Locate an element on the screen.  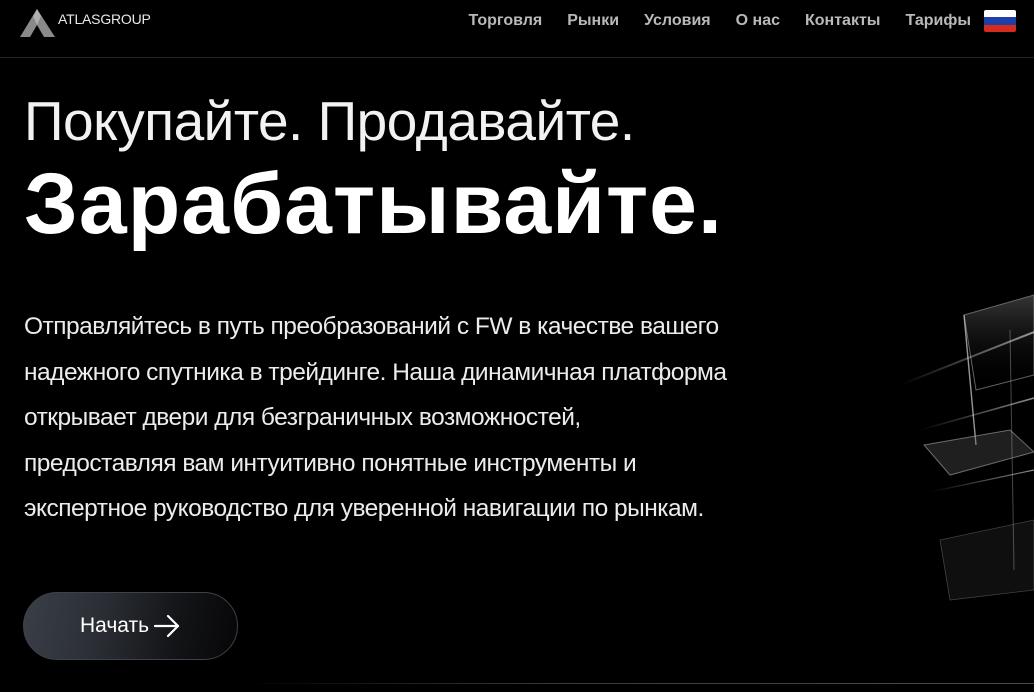
start-button: Начать is located at coordinates (130, 626).